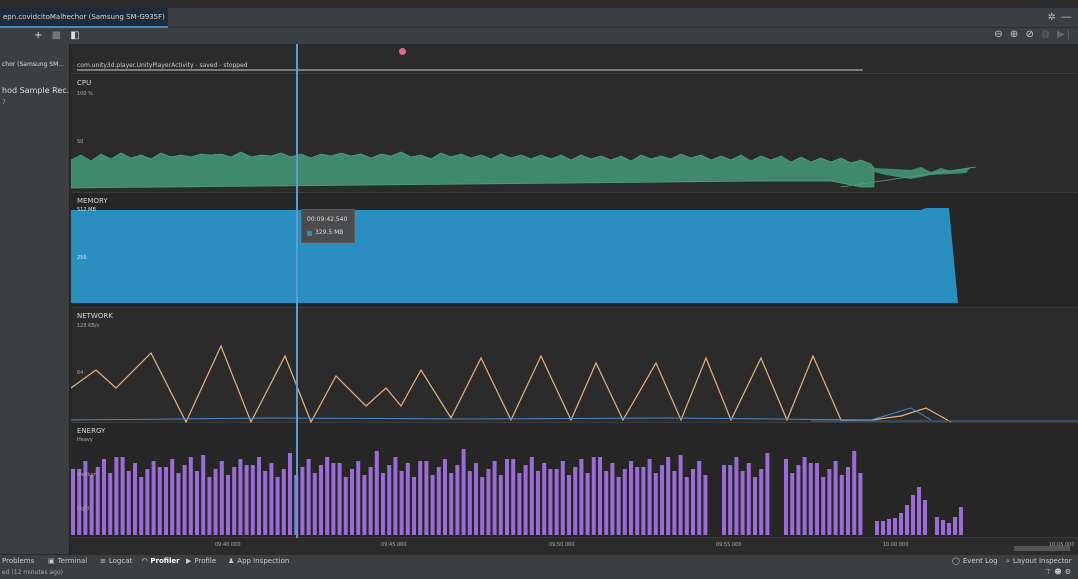 The image size is (1078, 579). What do you see at coordinates (574, 383) in the screenshot?
I see `network-chart` at bounding box center [574, 383].